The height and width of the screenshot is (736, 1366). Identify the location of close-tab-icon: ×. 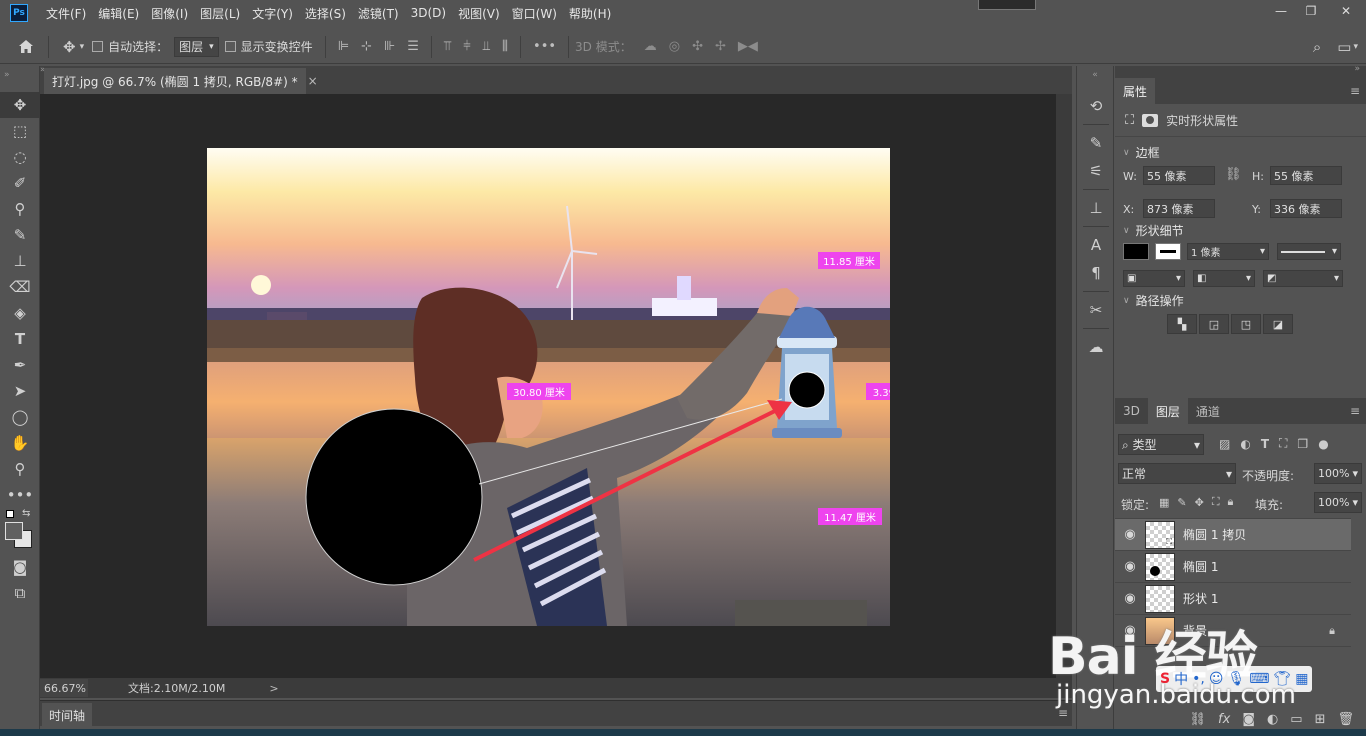
(313, 81).